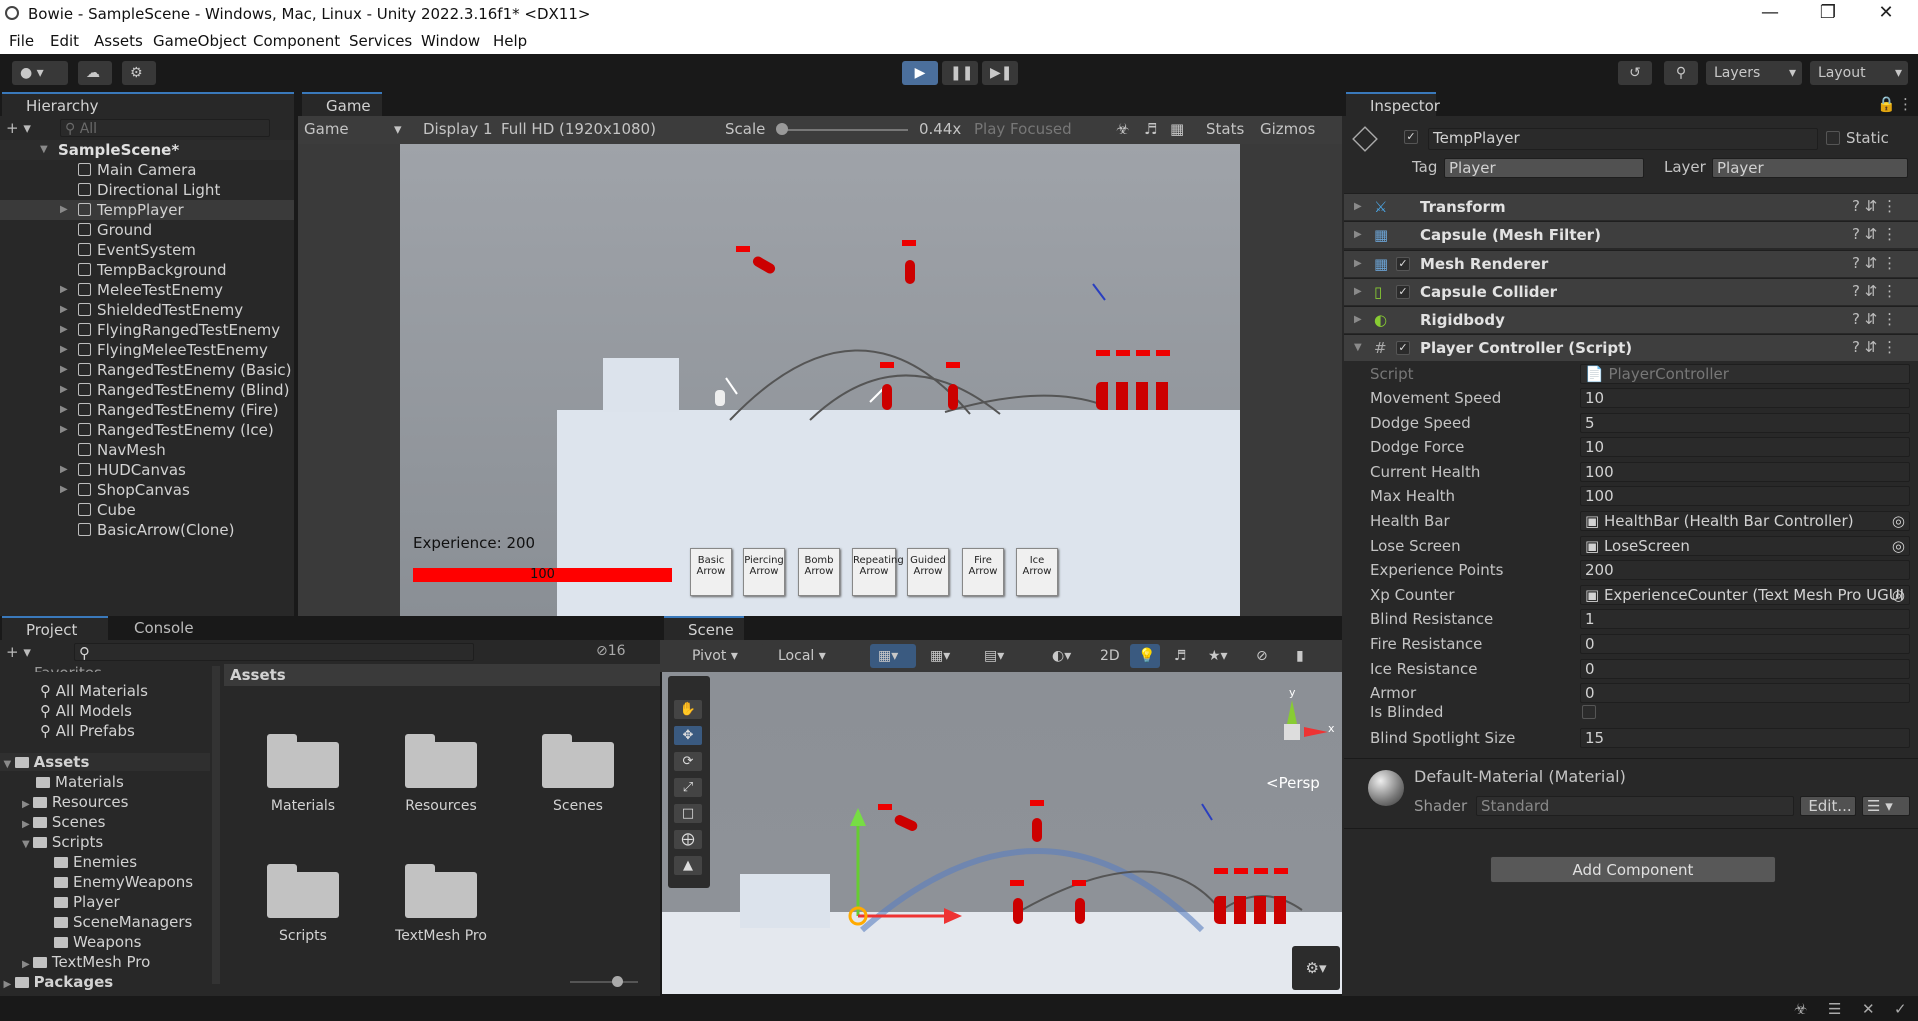  Describe the element at coordinates (1145, 656) in the screenshot. I see `lighting-icon: 💡` at that location.